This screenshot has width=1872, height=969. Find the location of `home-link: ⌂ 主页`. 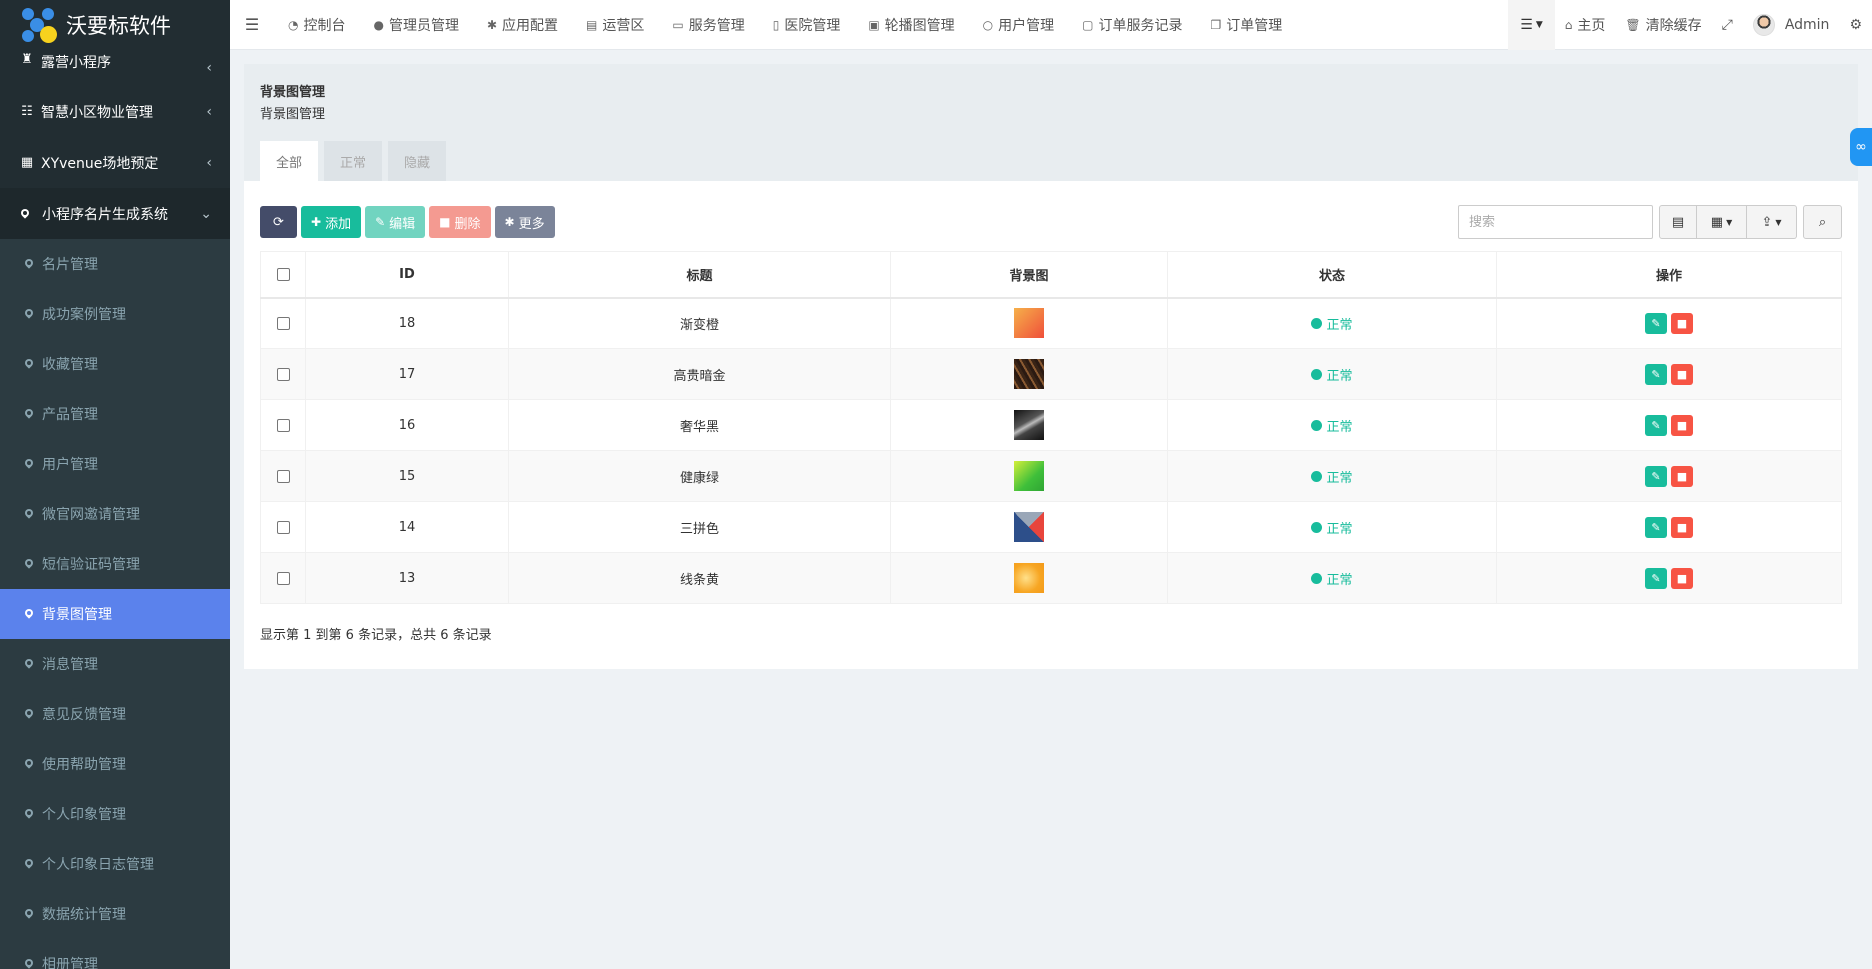

home-link: ⌂ 主页 is located at coordinates (1585, 25).